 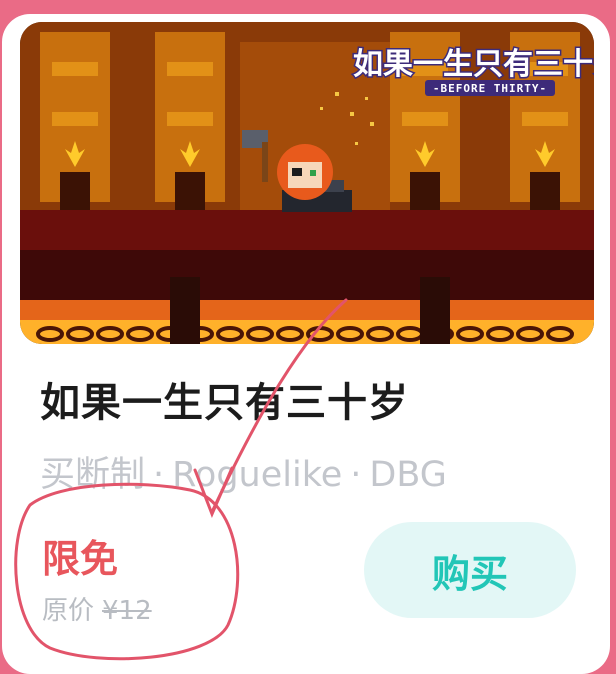 I want to click on svg-text: 如果一生只有三十岁, so click(x=473, y=64).